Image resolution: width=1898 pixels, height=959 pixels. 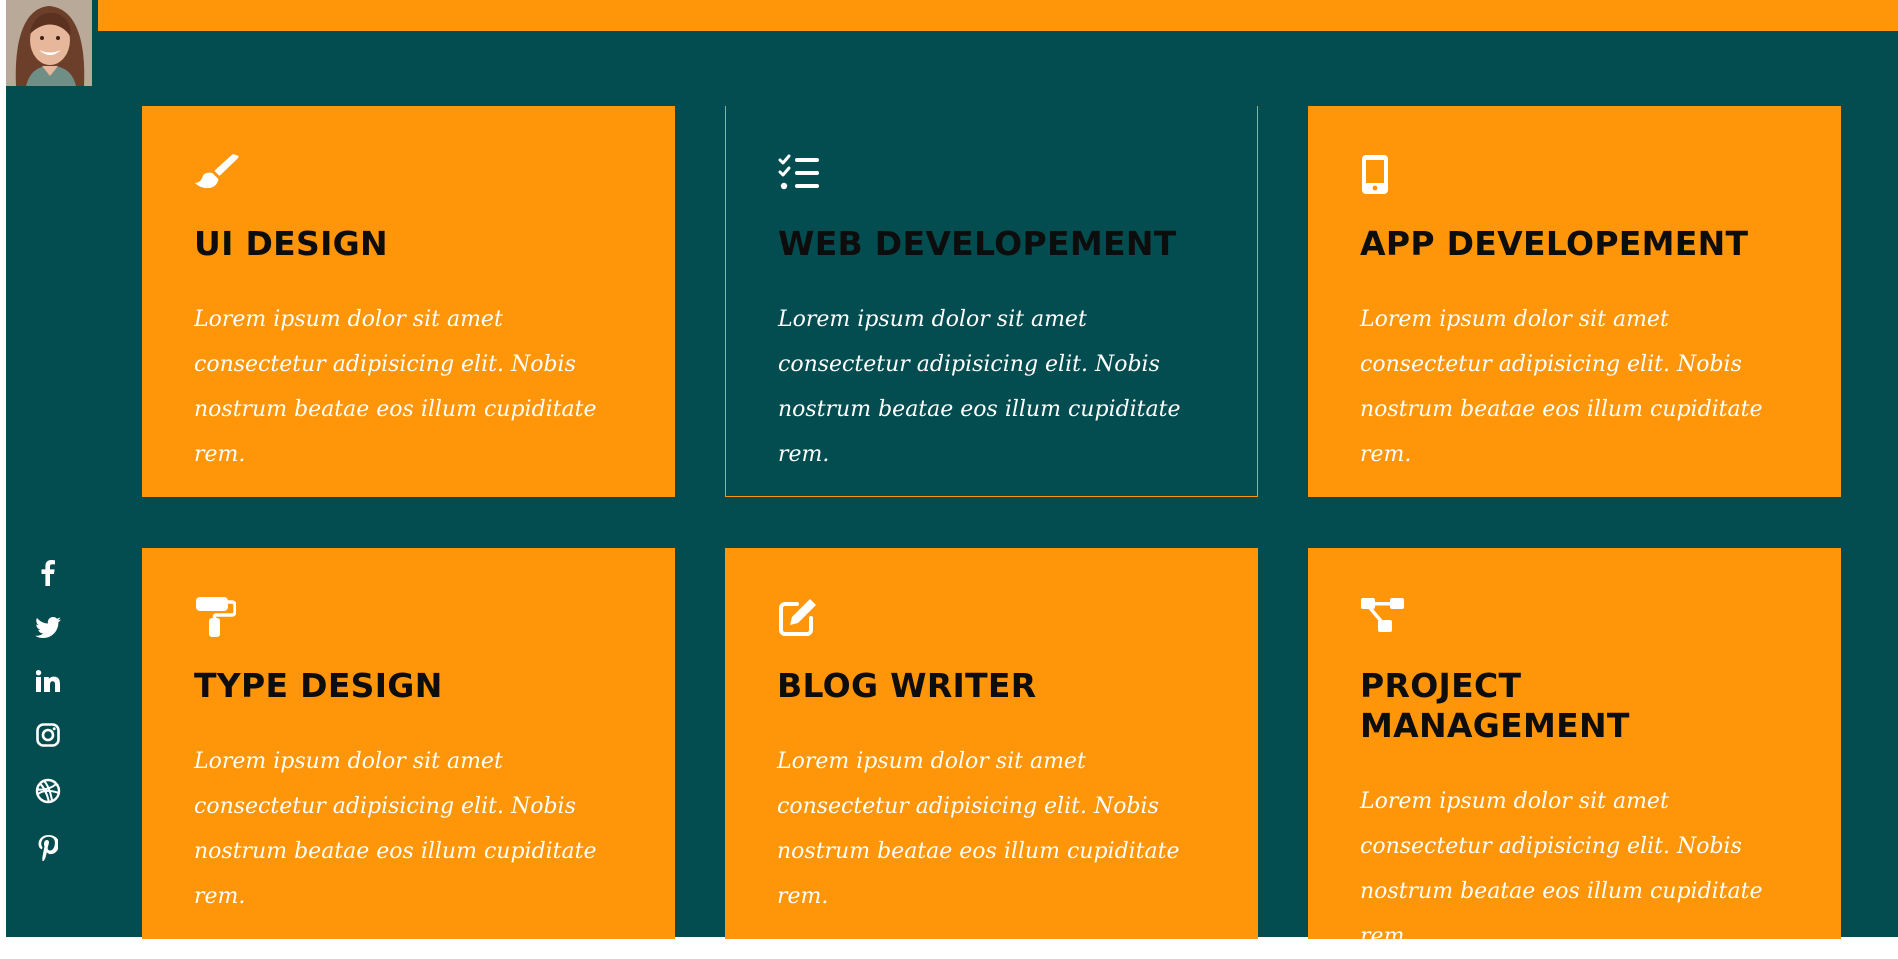 I want to click on edit-icon, so click(x=991, y=617).